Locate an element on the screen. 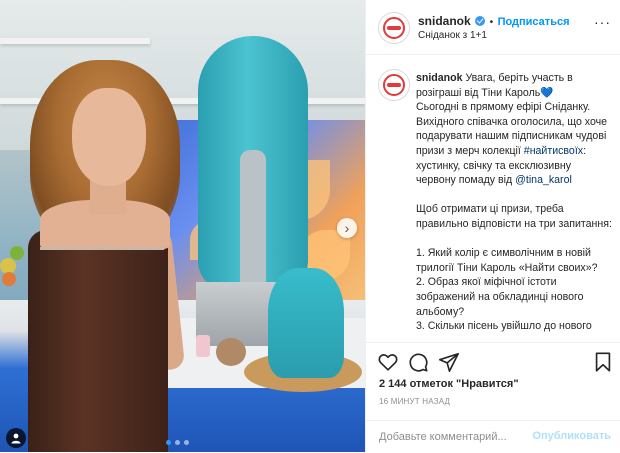 The image size is (620, 453). caption-username: snidanok is located at coordinates (439, 78).